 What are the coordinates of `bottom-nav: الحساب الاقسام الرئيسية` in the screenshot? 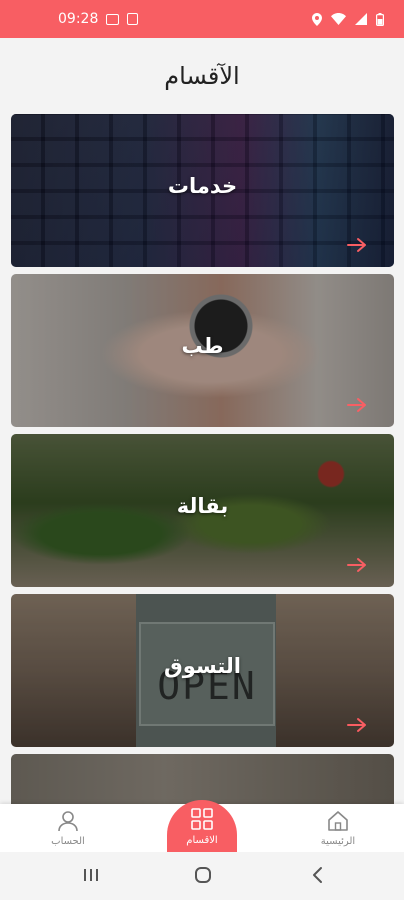 It's located at (202, 826).